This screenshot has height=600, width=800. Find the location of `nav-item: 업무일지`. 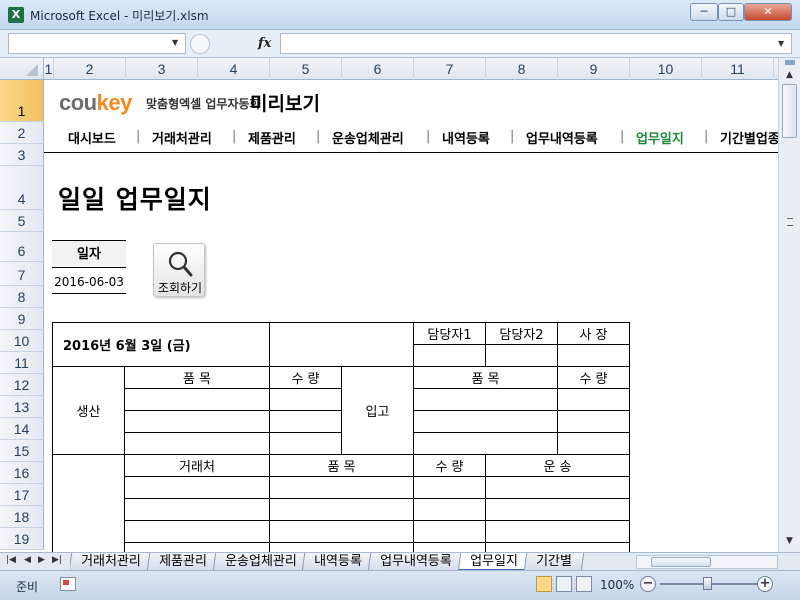

nav-item: 업무일지 is located at coordinates (660, 137).